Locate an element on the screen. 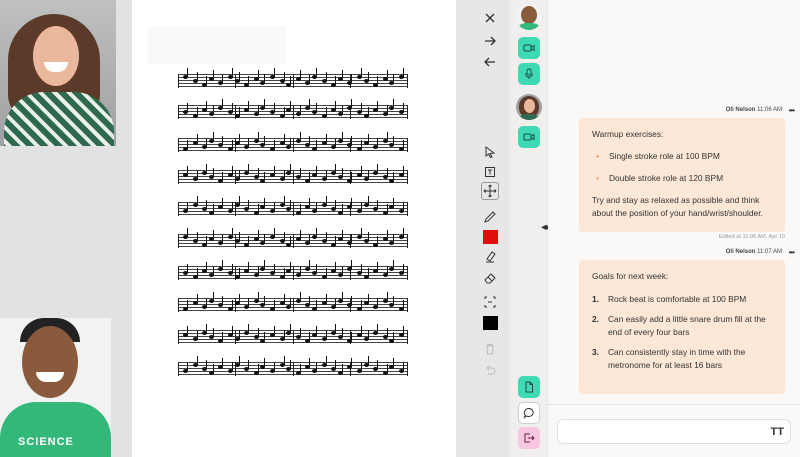  highlighter-icon is located at coordinates (490, 257).